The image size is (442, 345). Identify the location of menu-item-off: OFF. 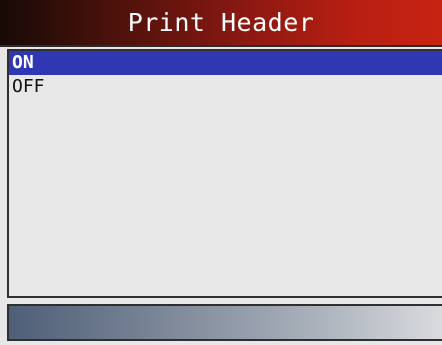
(225, 87).